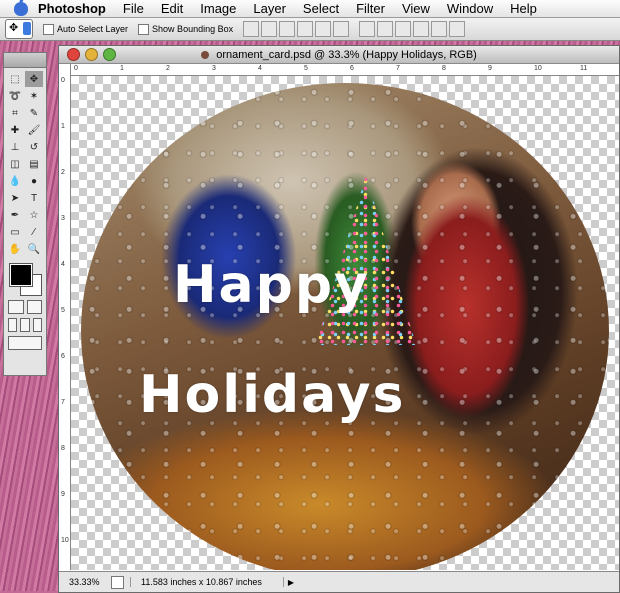 This screenshot has width=620, height=593. What do you see at coordinates (385, 29) in the screenshot?
I see `distribute-vcenter-icon` at bounding box center [385, 29].